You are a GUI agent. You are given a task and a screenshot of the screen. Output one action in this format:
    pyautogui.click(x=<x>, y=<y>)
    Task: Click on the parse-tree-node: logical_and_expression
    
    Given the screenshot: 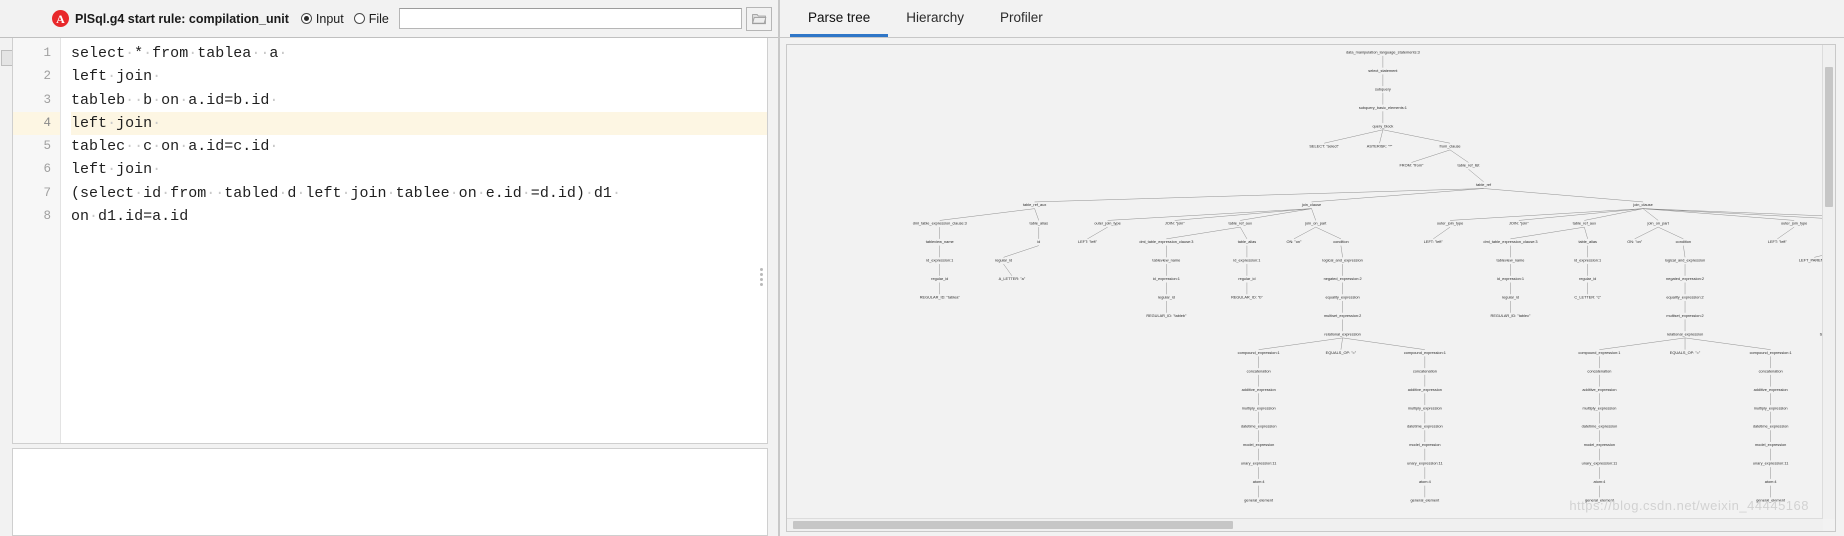 What is the action you would take?
    pyautogui.click(x=1342, y=261)
    